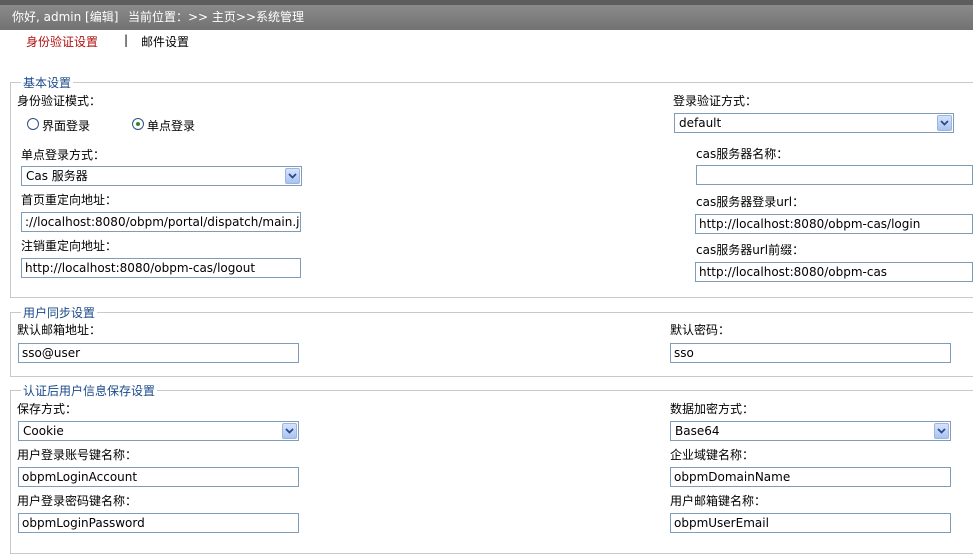 The image size is (973, 554). Describe the element at coordinates (712, 409) in the screenshot. I see `encrypt-method-label: 数据加密方式：` at that location.